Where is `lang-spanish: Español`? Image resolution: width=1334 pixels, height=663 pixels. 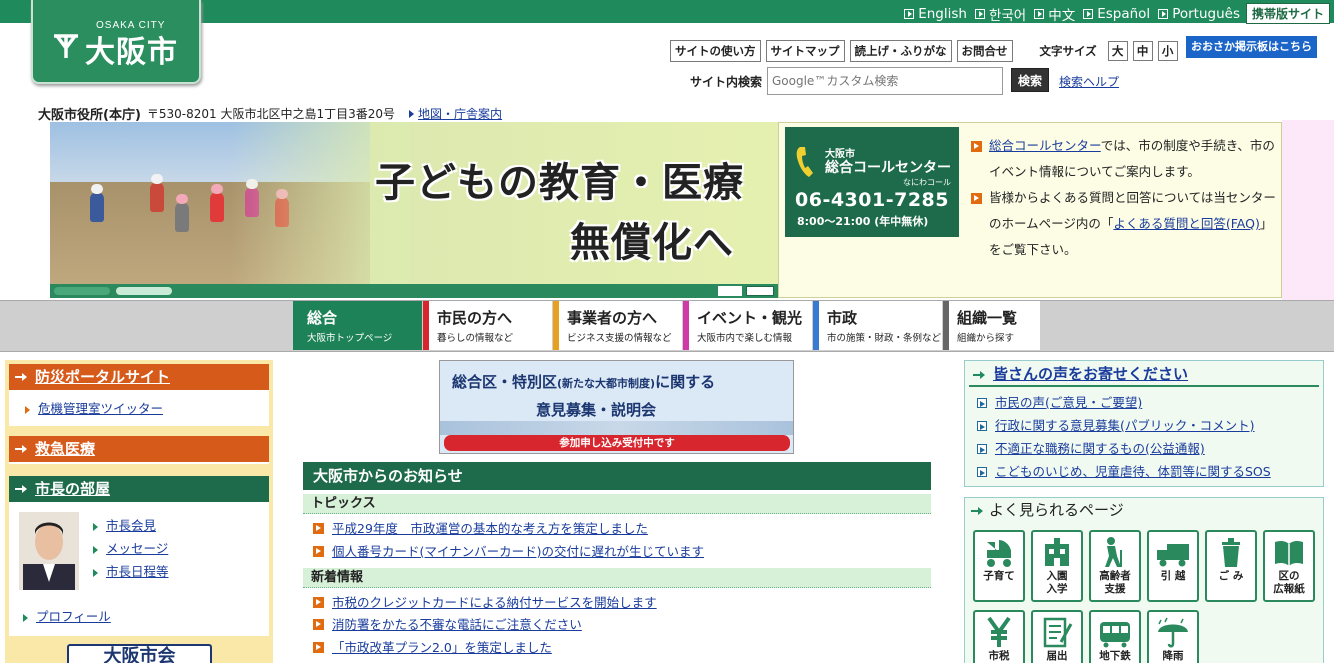
lang-spanish: Español is located at coordinates (1116, 14).